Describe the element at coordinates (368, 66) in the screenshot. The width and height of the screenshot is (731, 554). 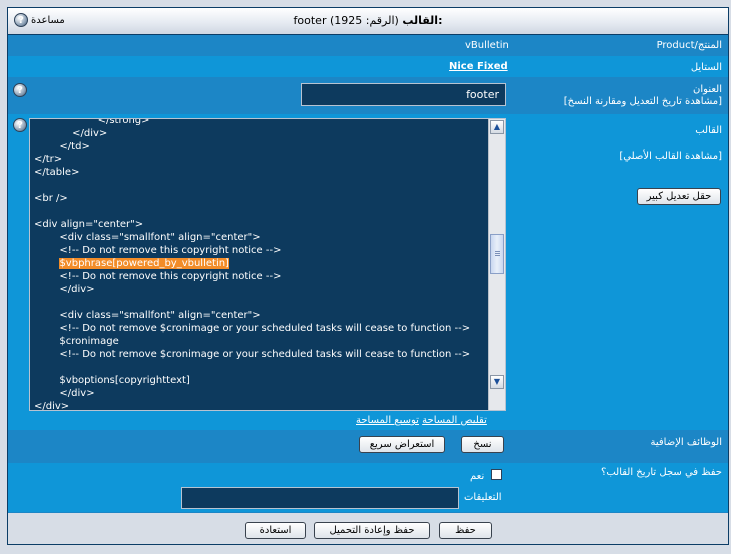
I see `style-row: الستايل Nice Fixed` at that location.